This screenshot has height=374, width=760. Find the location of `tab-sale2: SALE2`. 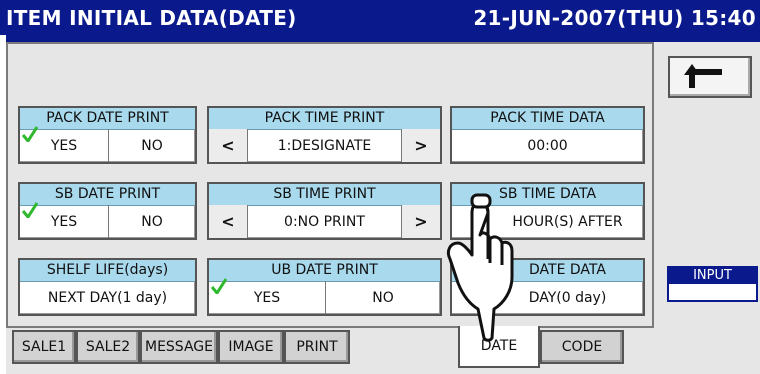

tab-sale2: SALE2 is located at coordinates (108, 347).